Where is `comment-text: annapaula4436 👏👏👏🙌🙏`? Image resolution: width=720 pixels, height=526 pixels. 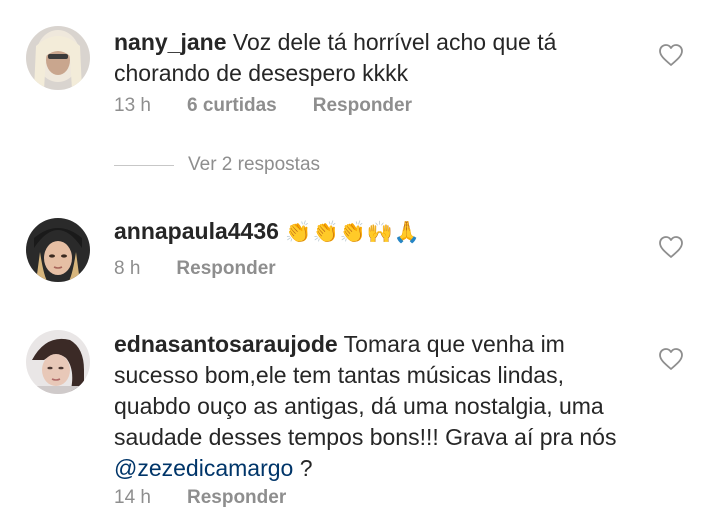
comment-text: annapaula4436 👏👏👏🙌🙏 is located at coordinates (377, 232).